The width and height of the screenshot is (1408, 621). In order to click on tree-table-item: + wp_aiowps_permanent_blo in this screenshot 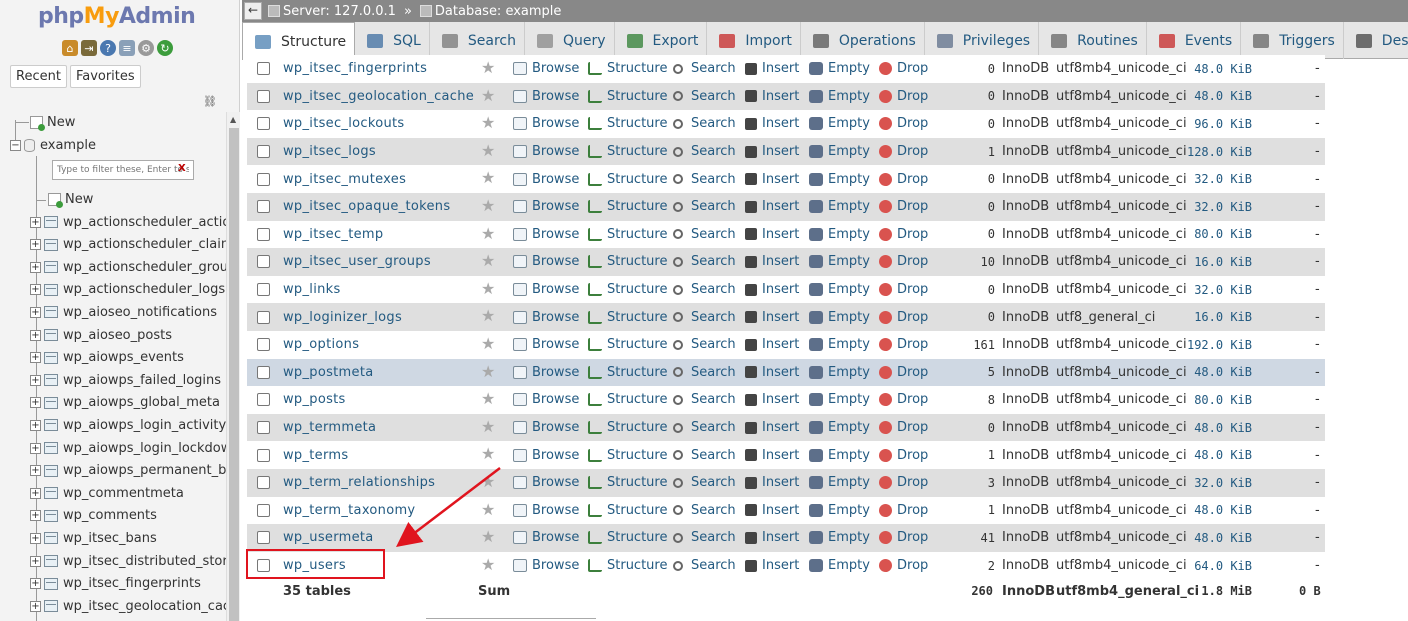, I will do `click(128, 471)`.